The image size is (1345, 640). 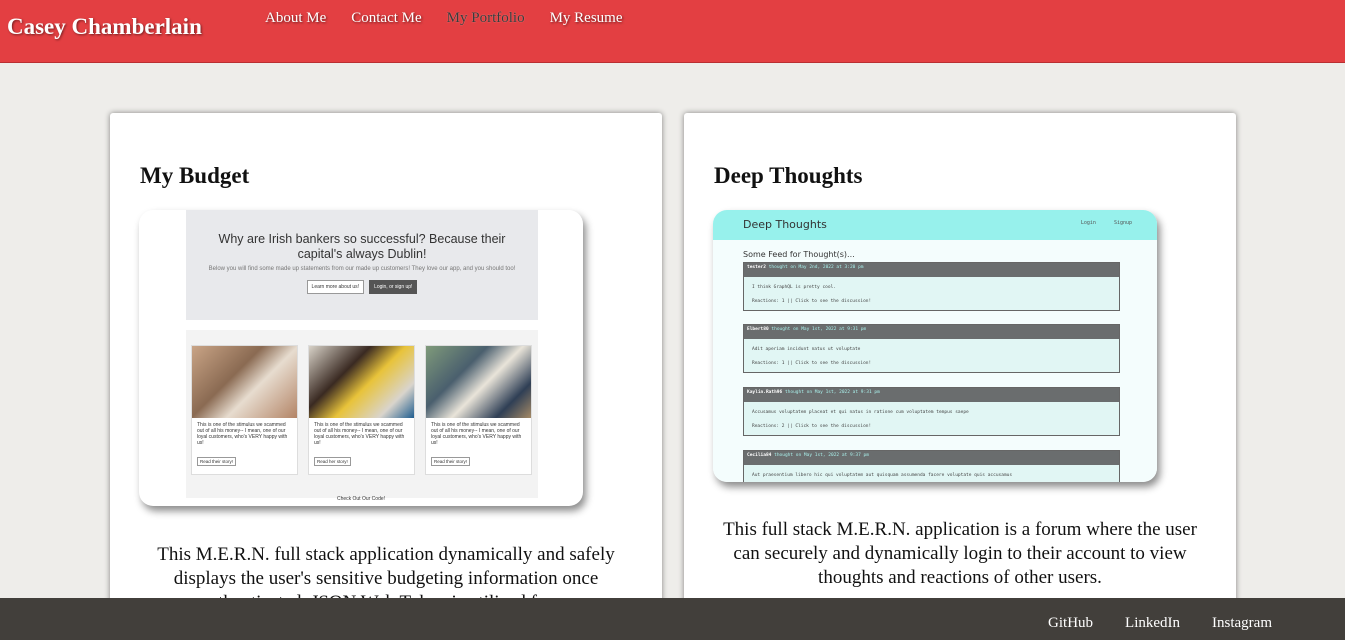 I want to click on project-title: Deep Thoughts, so click(x=788, y=175).